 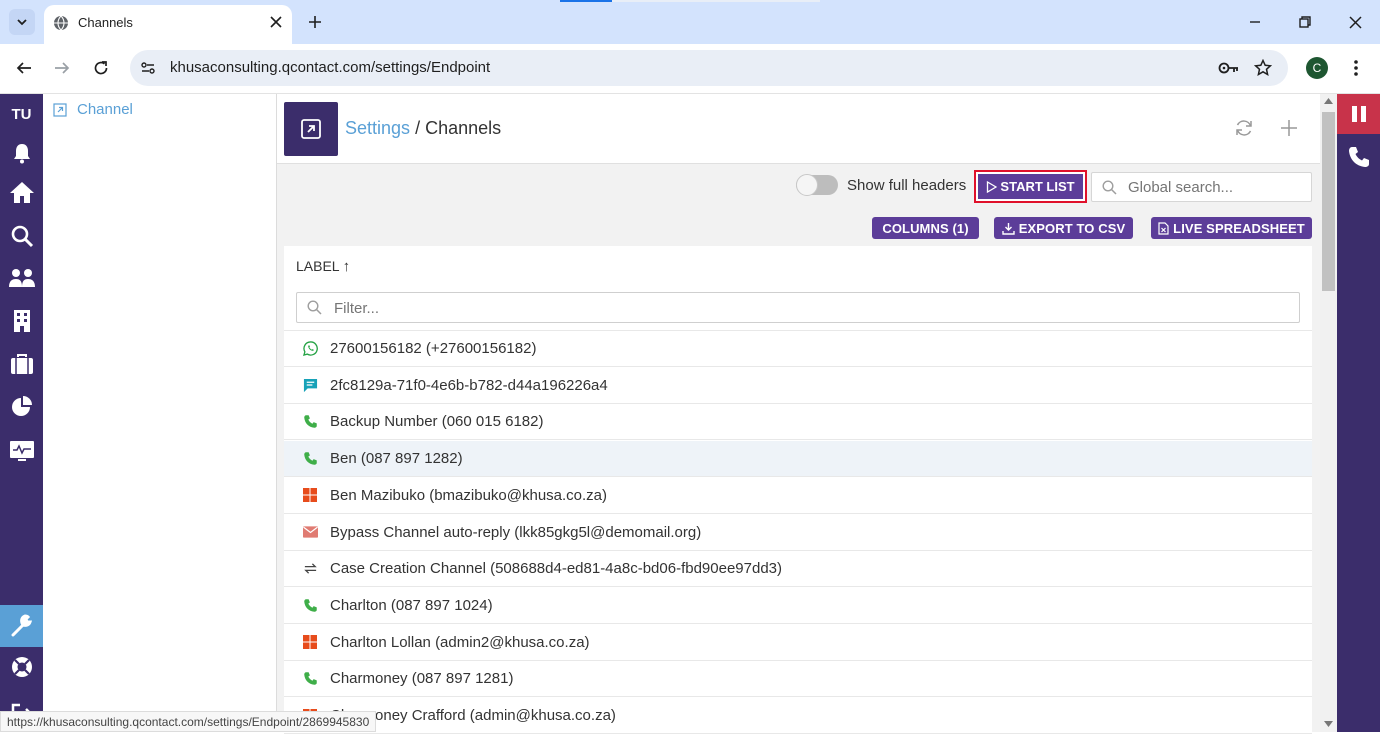 I want to click on download-icon, so click(x=1008, y=228).